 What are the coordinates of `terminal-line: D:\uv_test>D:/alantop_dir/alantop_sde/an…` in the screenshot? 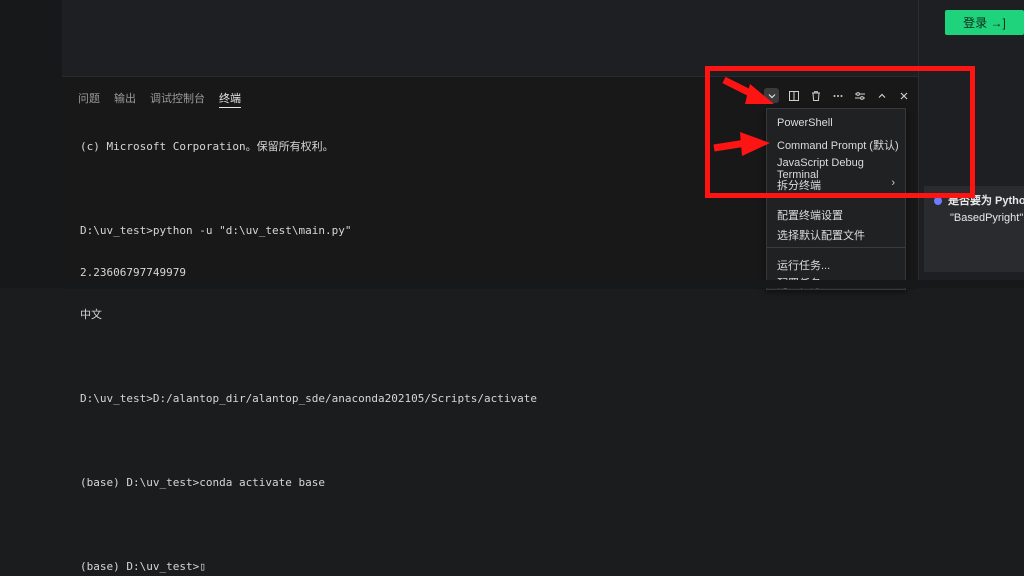 It's located at (308, 398).